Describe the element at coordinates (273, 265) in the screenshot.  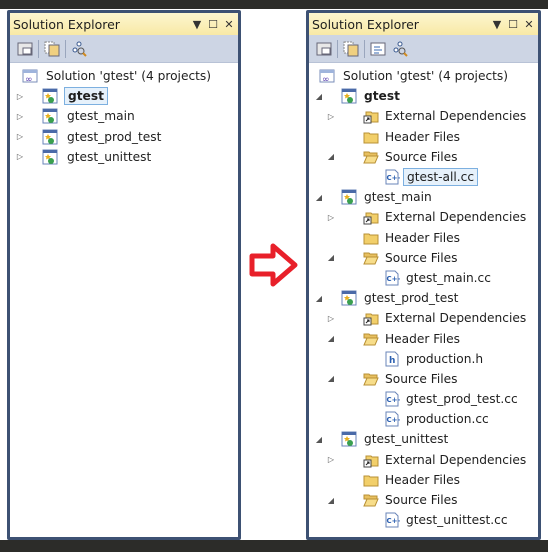
I see `right-arrow-icon` at that location.